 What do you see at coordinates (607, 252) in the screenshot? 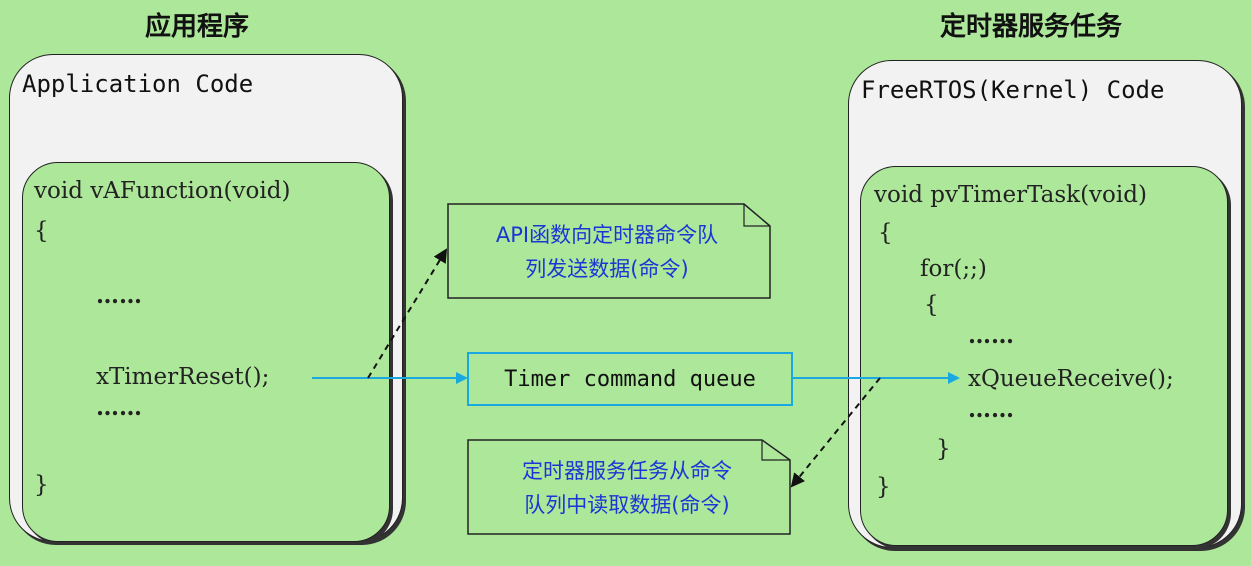
I see `note-send-text: API函数向定时器命令队 列发送数据(命令)` at bounding box center [607, 252].